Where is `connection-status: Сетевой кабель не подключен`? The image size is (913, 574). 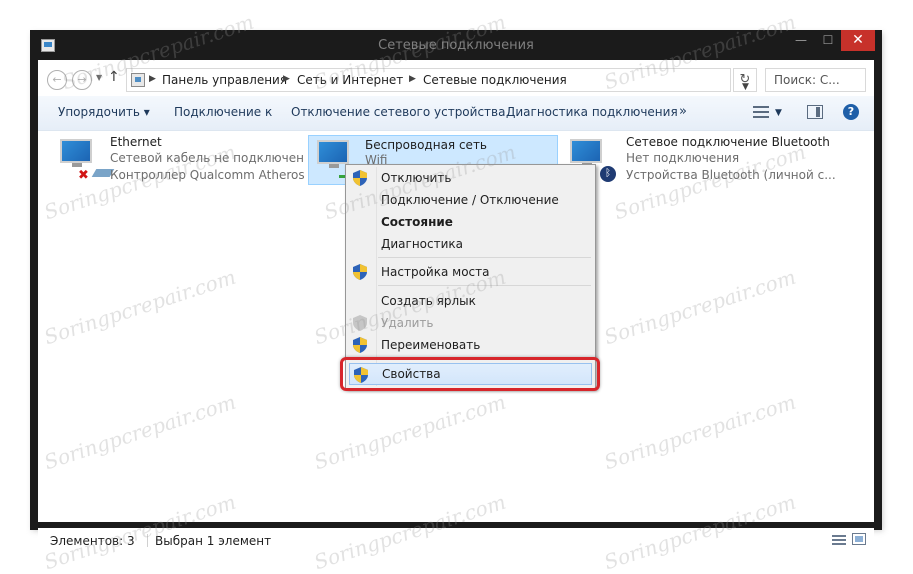 connection-status: Сетевой кабель не подключен is located at coordinates (207, 158).